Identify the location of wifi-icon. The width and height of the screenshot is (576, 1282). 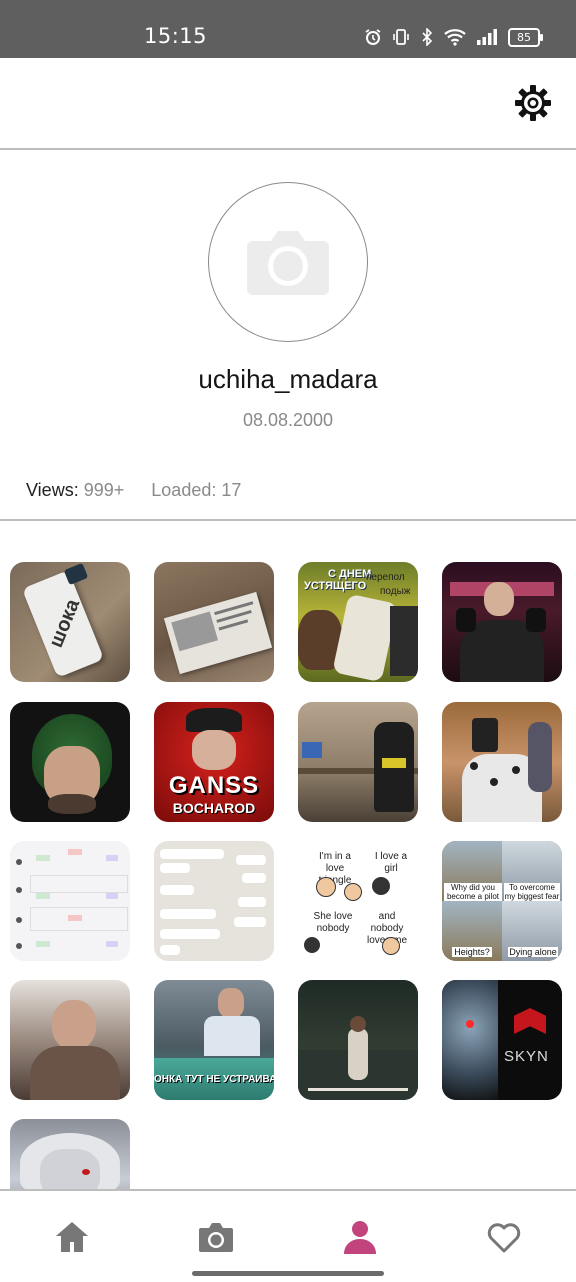
(455, 37).